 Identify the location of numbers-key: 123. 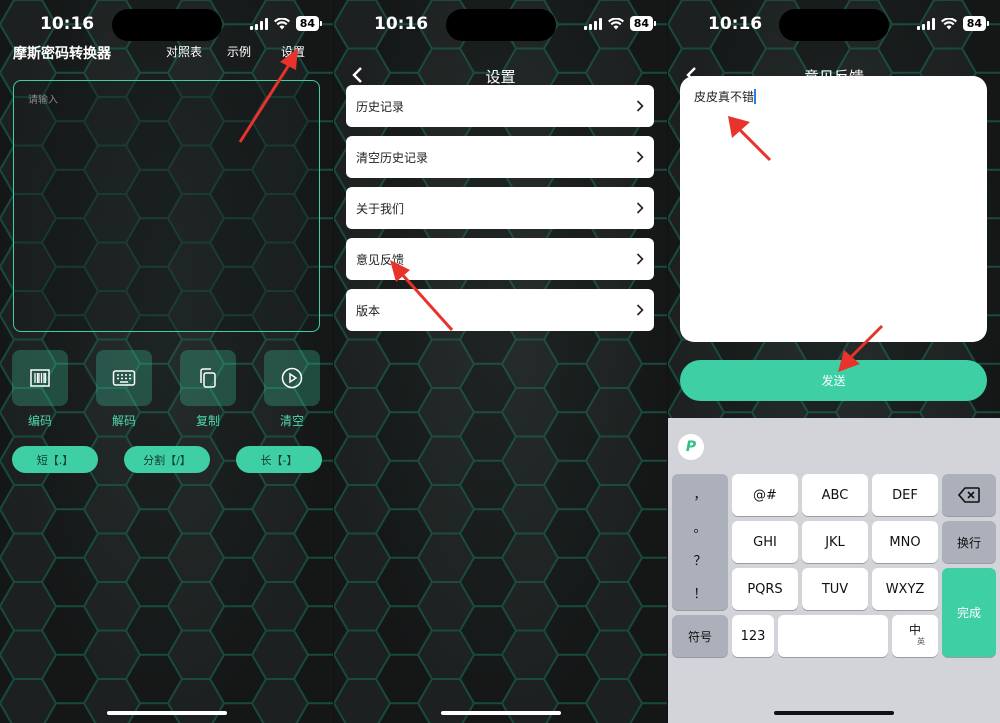
(753, 636).